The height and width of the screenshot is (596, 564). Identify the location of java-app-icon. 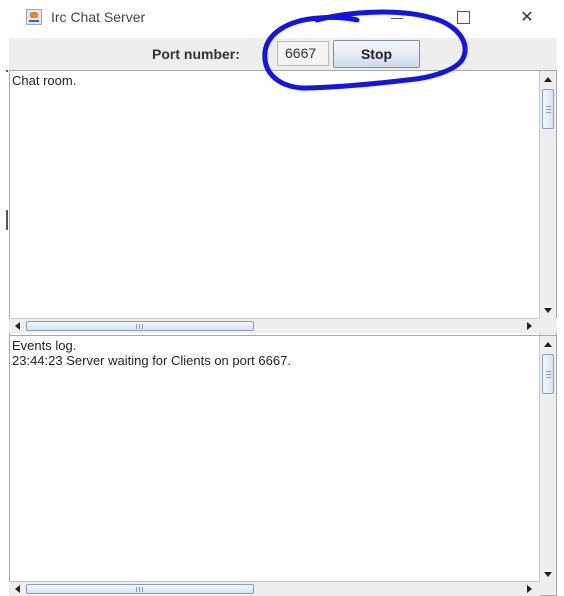
(34, 17).